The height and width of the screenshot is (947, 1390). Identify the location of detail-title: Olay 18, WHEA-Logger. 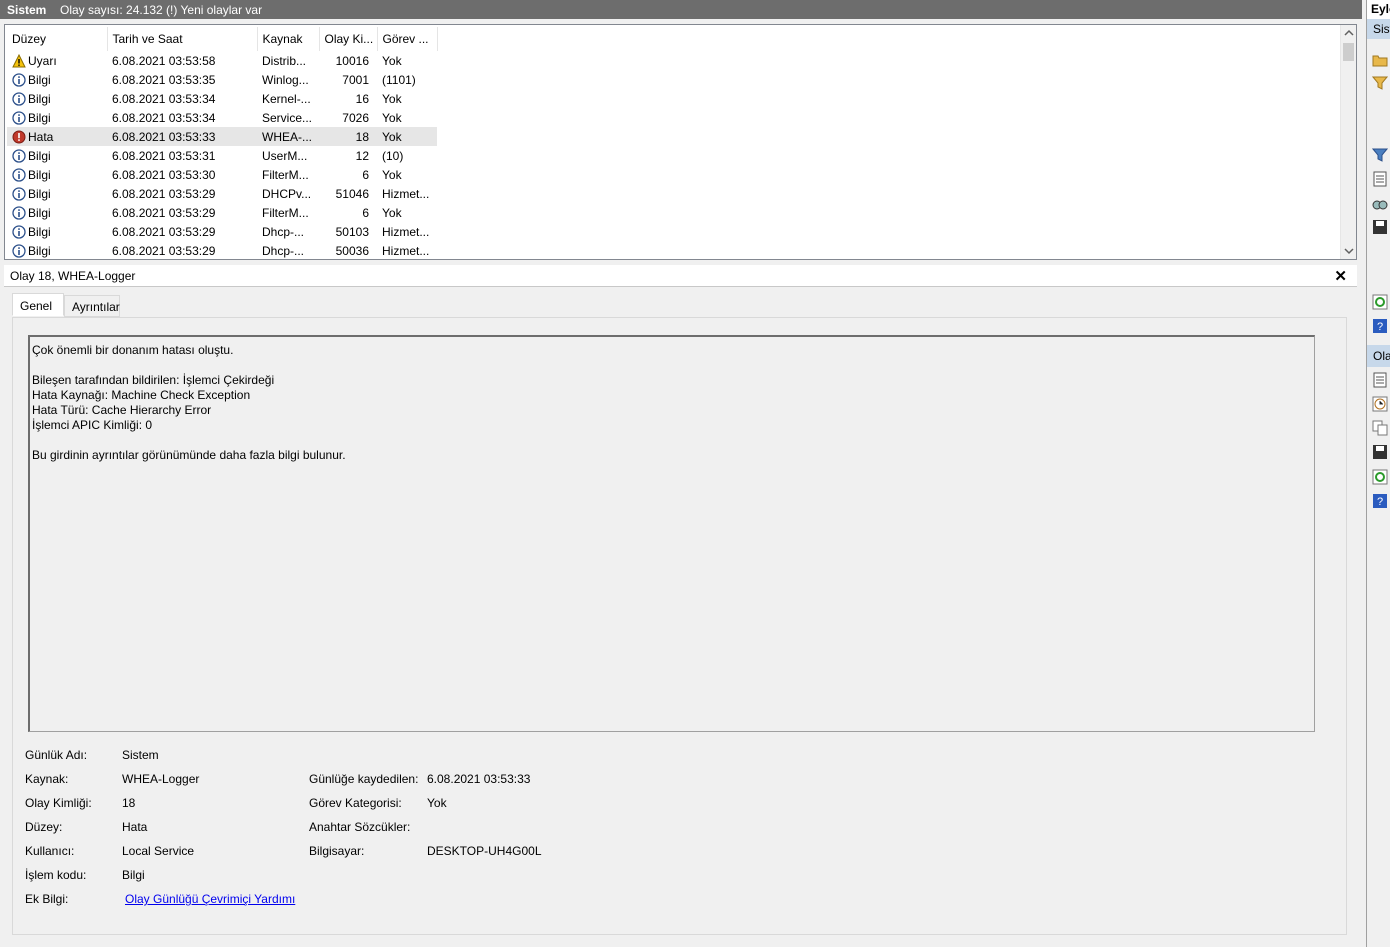
(73, 275).